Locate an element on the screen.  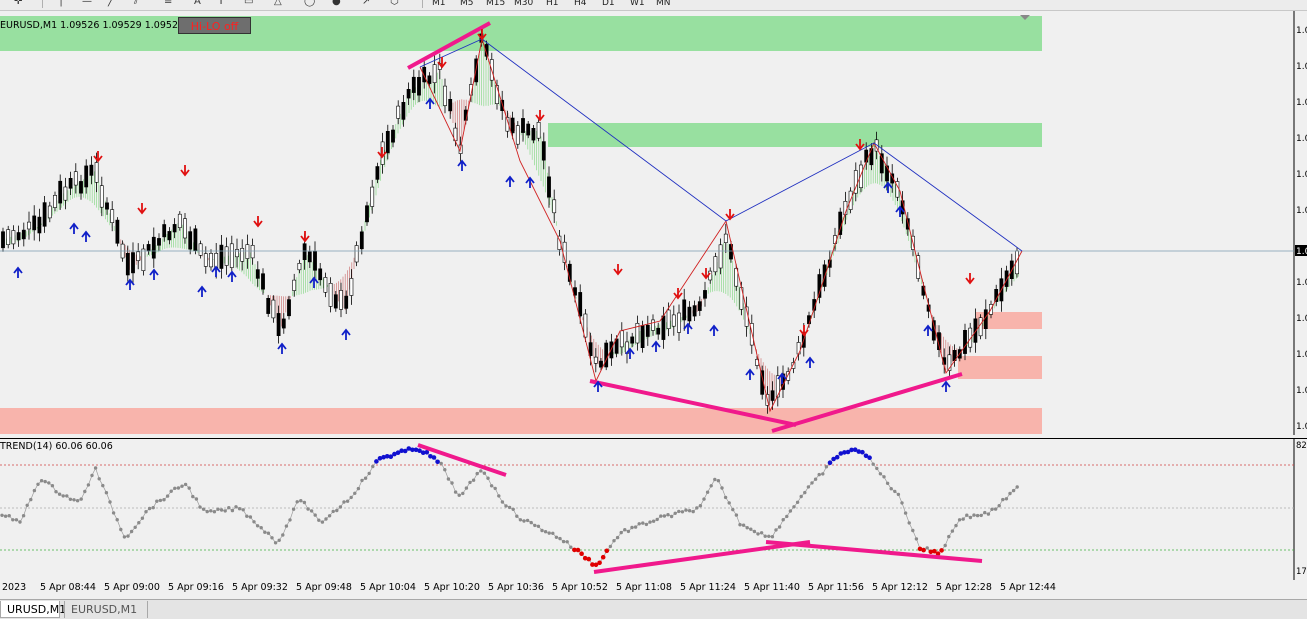
tab-eurusd-m1-active: URUSD,M1 is located at coordinates (33, 609).